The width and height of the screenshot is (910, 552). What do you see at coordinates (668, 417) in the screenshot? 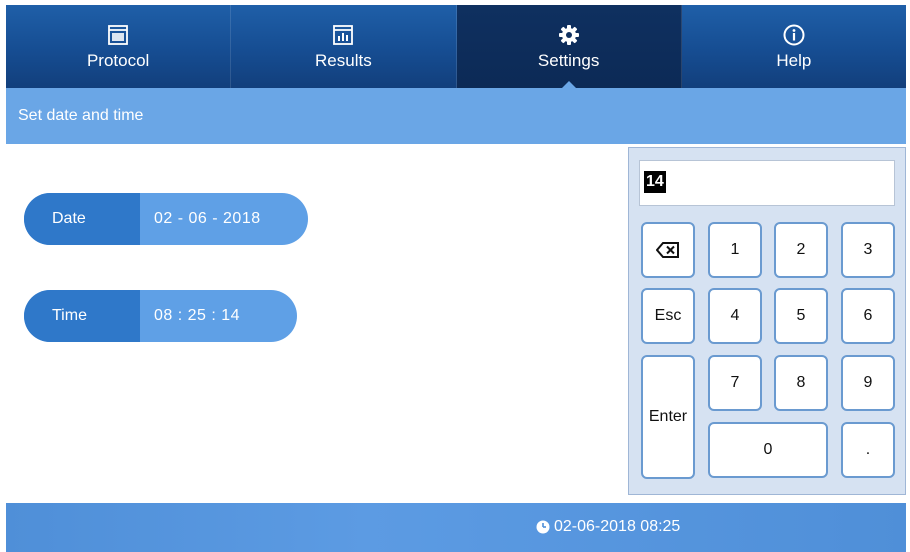
I see `enter-button: Enter` at bounding box center [668, 417].